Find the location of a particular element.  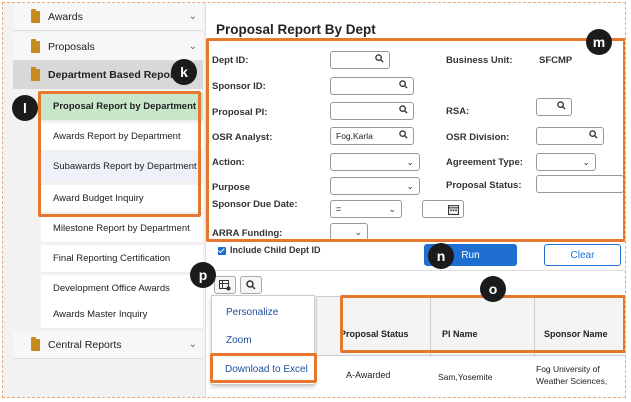

menu-item-zoom: Zoom is located at coordinates (239, 340).